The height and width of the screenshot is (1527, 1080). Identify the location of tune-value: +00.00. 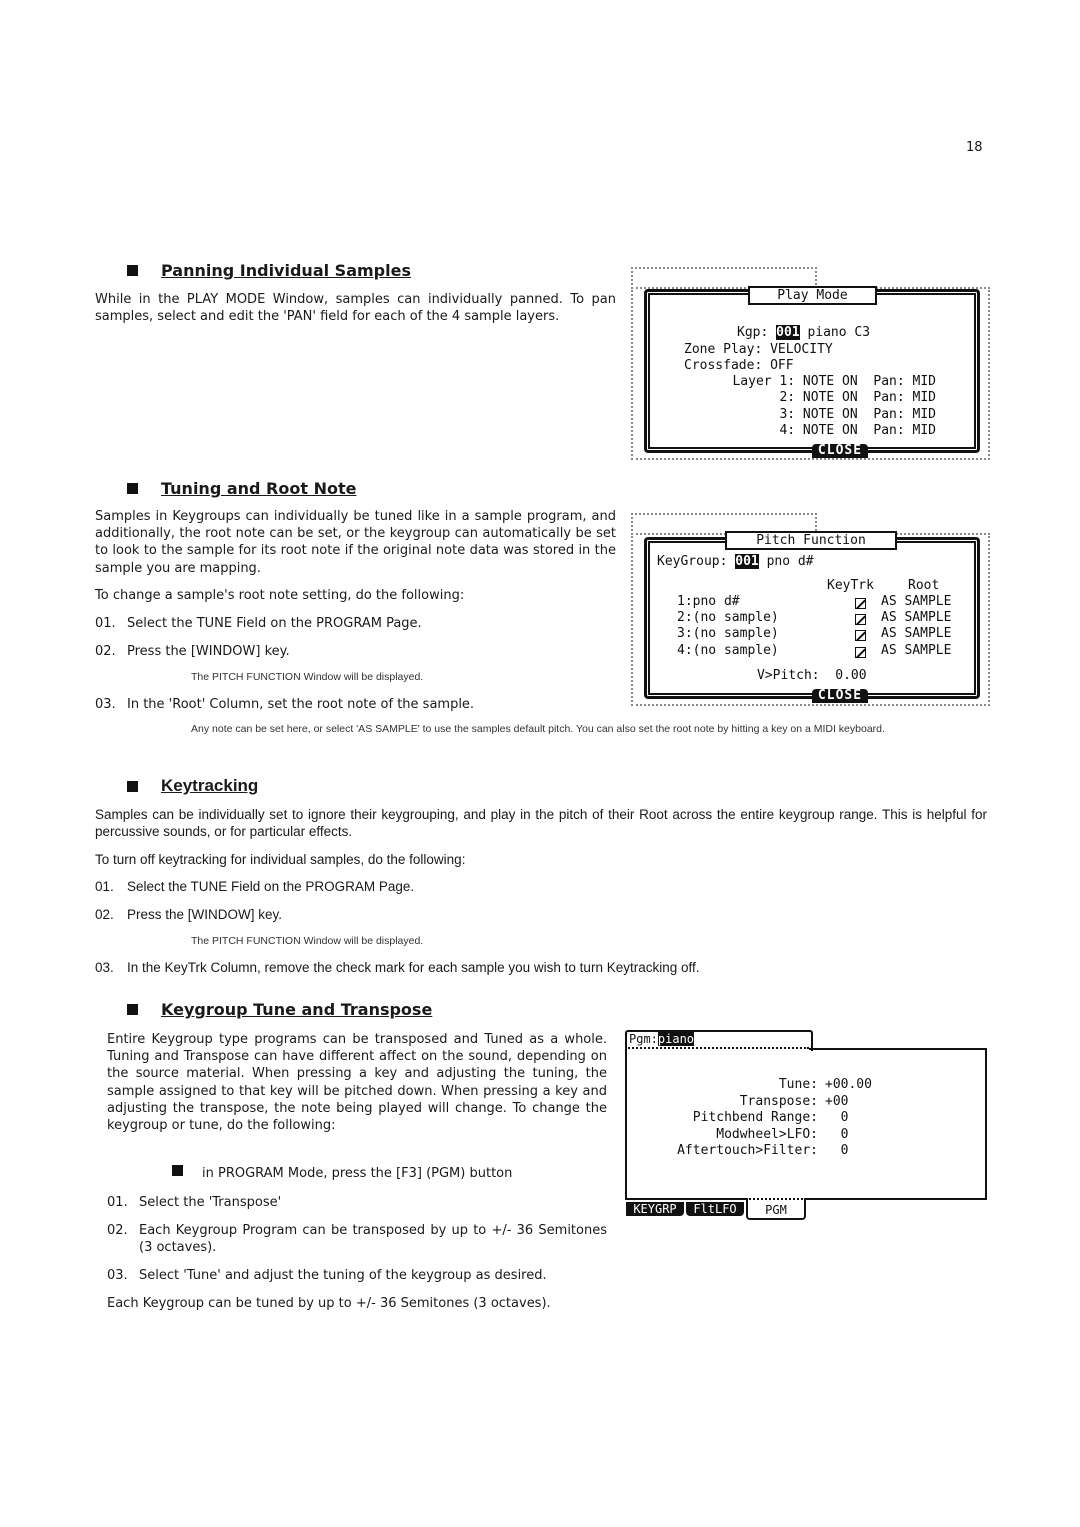
(848, 1085).